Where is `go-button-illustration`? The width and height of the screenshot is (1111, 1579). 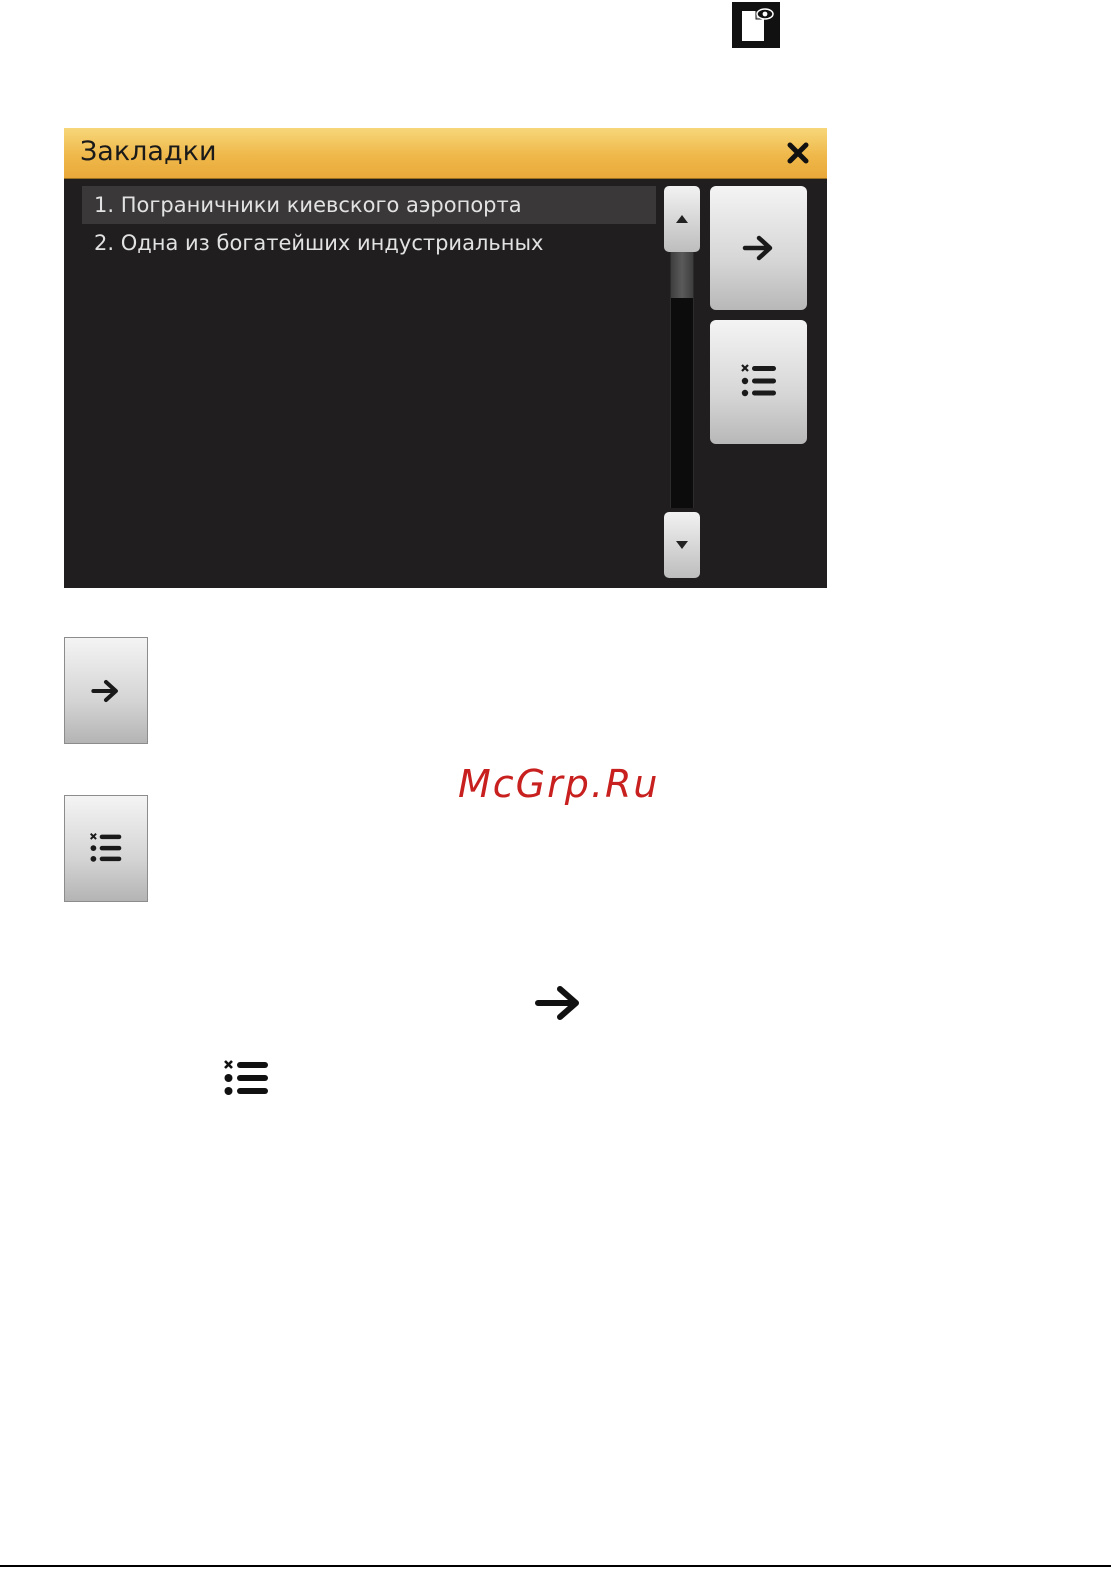
go-button-illustration is located at coordinates (106, 690).